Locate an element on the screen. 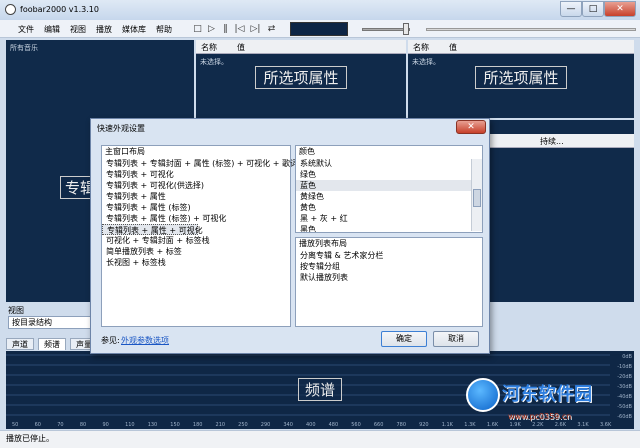  properties-header-left is located at coordinates (301, 47).